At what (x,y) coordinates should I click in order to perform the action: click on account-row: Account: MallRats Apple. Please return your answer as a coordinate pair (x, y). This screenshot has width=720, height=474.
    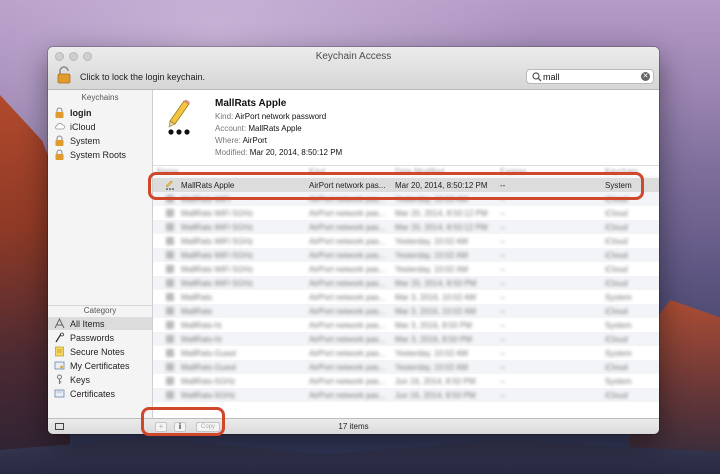
    Looking at the image, I should click on (258, 128).